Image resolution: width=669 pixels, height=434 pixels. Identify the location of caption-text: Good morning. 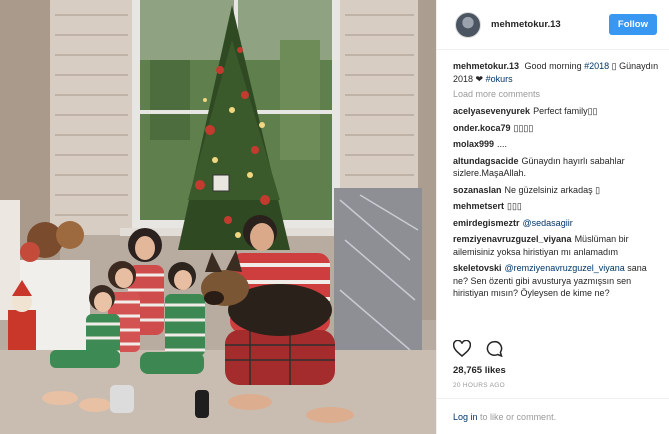
(553, 66).